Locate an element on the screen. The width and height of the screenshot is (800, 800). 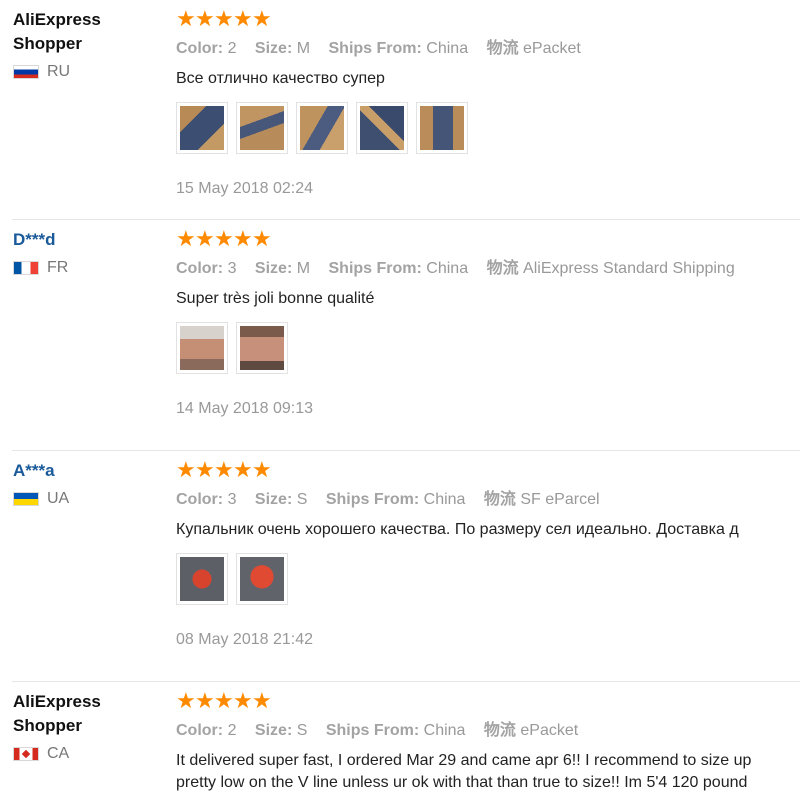
country-code: FR is located at coordinates (58, 267).